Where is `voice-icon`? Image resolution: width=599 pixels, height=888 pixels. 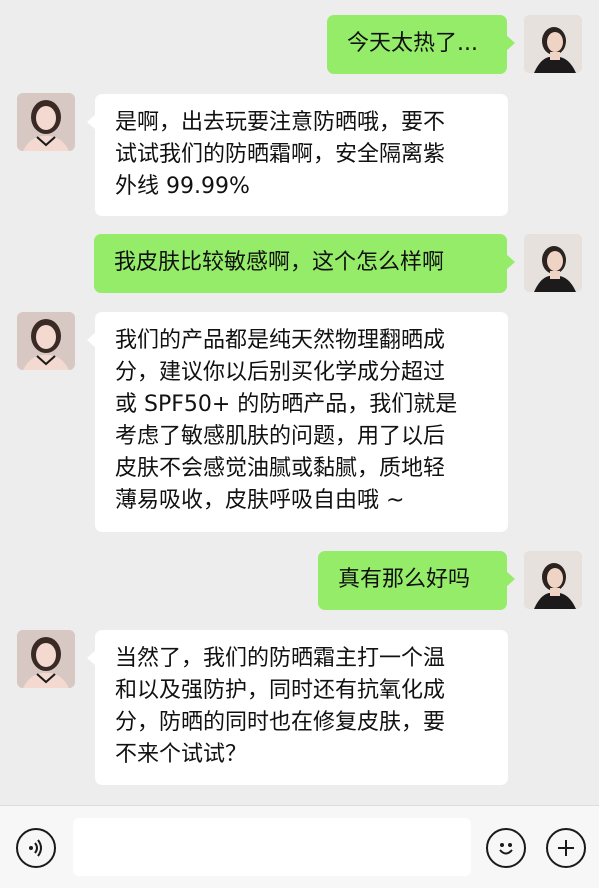
voice-icon is located at coordinates (36, 848).